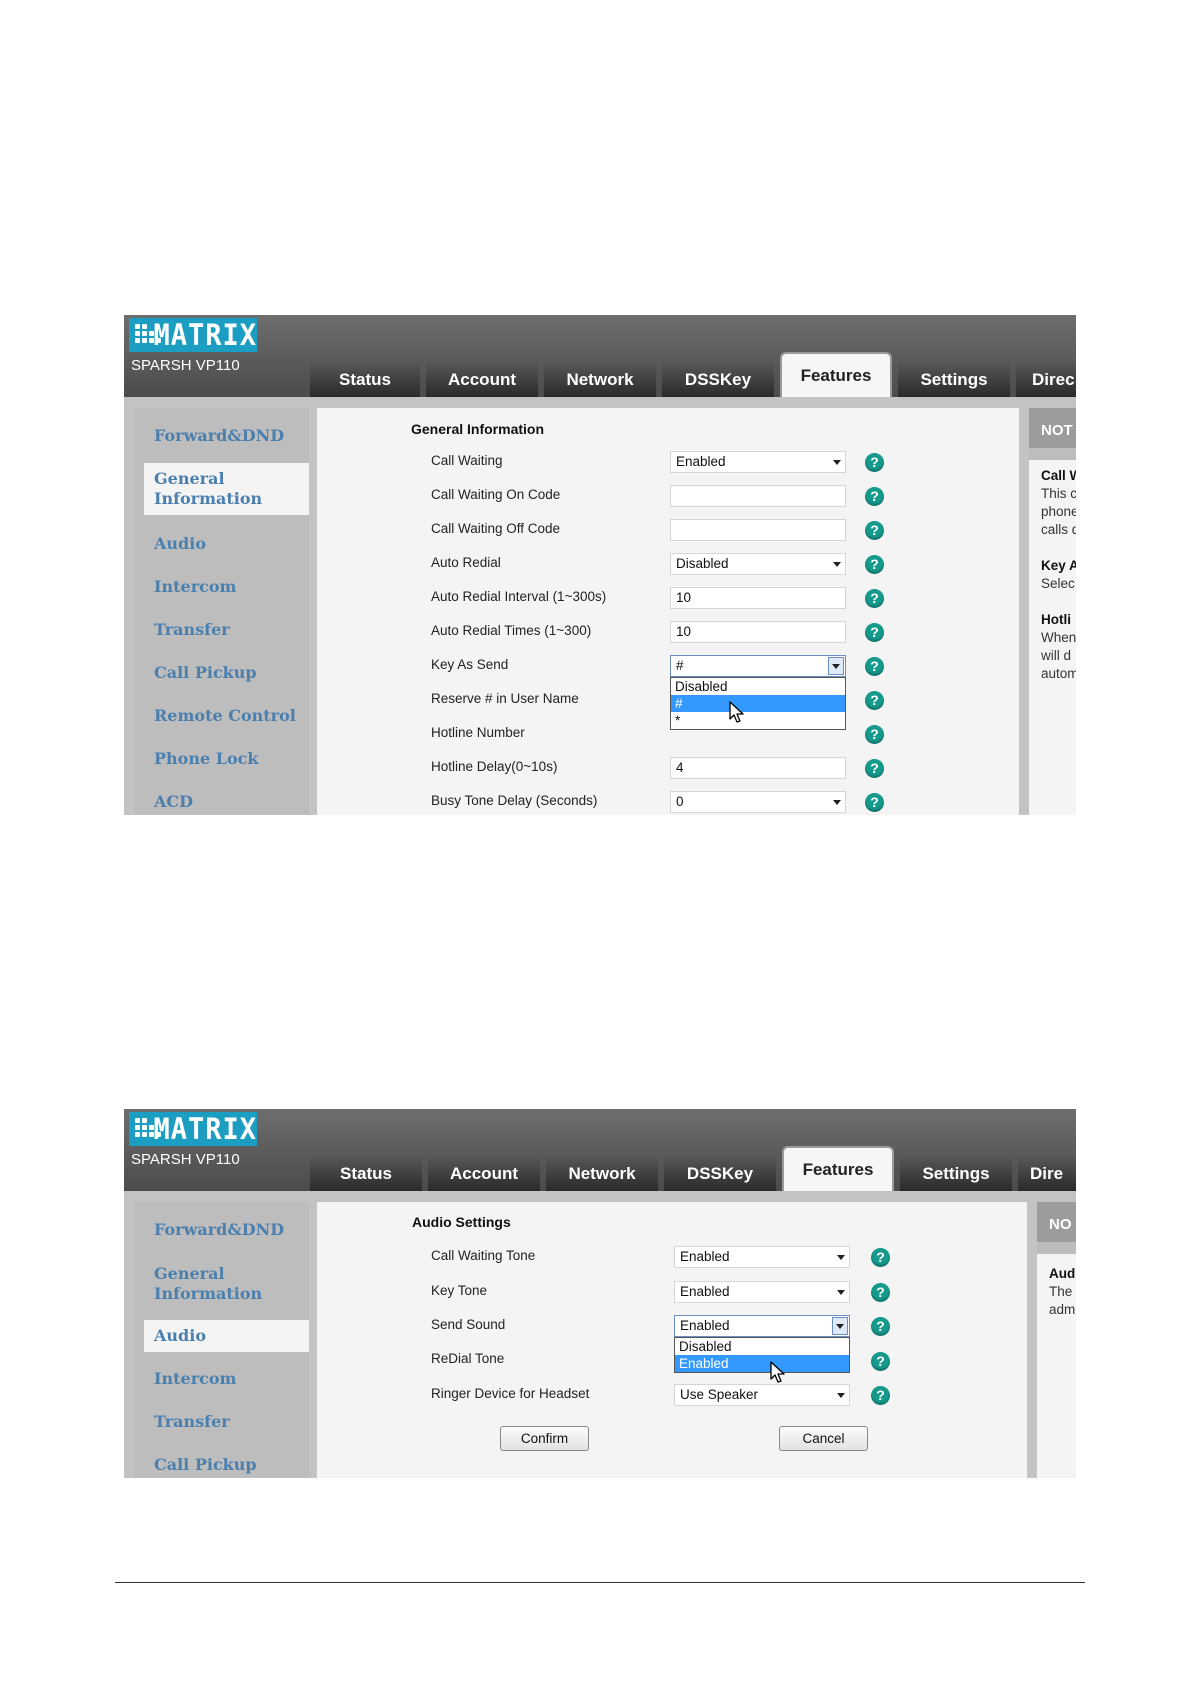 This screenshot has height=1684, width=1190. What do you see at coordinates (483, 1255) in the screenshot?
I see `label-call-waiting-tone: Call Waiting Tone` at bounding box center [483, 1255].